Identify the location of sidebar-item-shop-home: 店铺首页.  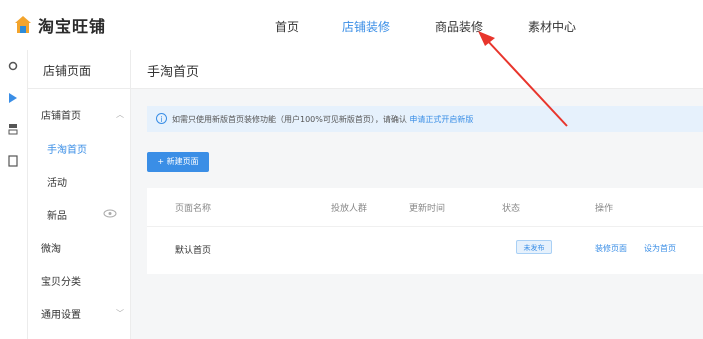
(61, 114).